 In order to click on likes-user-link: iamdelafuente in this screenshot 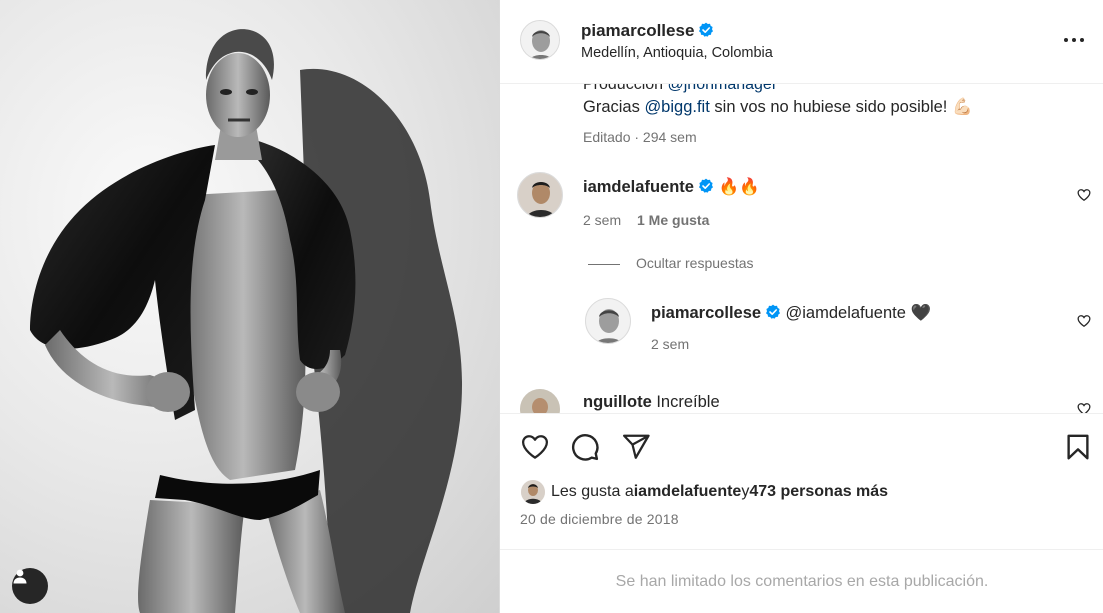, I will do `click(688, 492)`.